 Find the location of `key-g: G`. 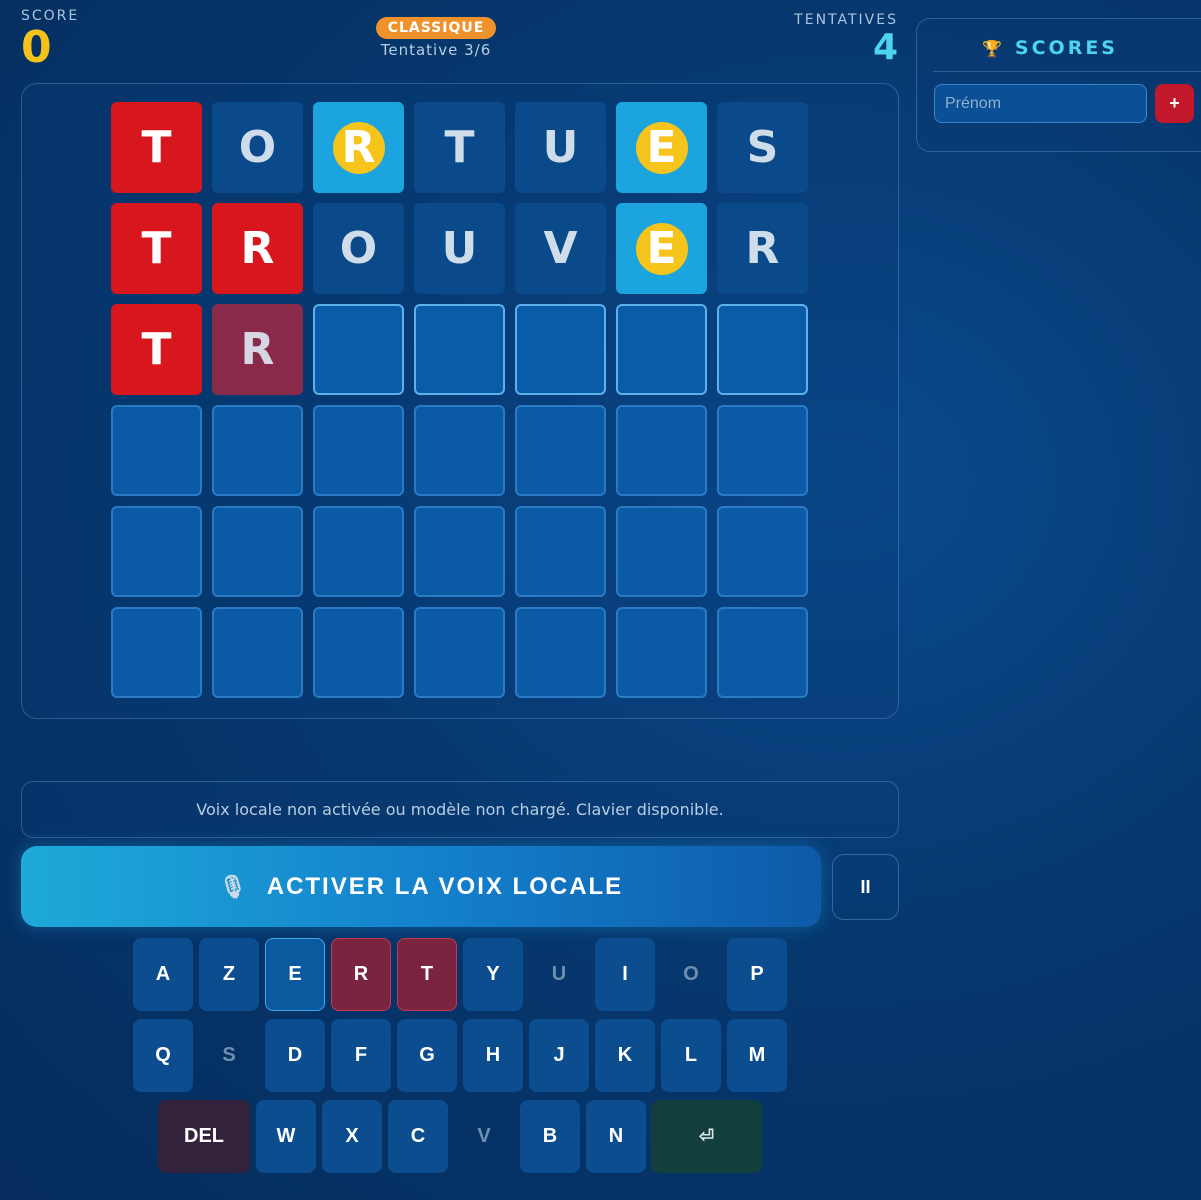

key-g: G is located at coordinates (427, 1055).